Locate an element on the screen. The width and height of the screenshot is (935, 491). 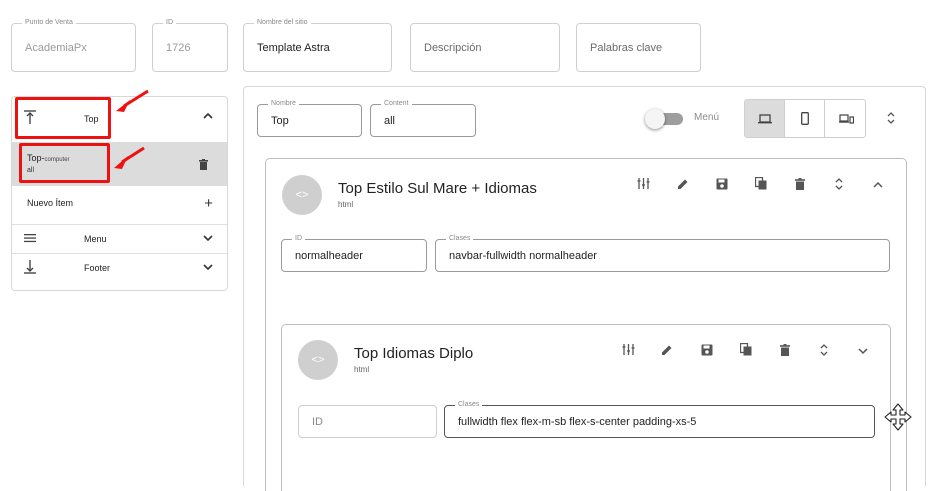
id-field: ID 1726 is located at coordinates (190, 45).